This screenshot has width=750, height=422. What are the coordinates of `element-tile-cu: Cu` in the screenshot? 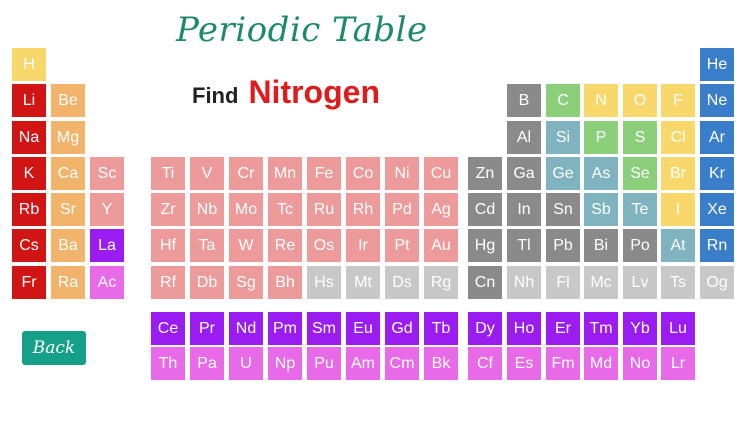 It's located at (441, 173).